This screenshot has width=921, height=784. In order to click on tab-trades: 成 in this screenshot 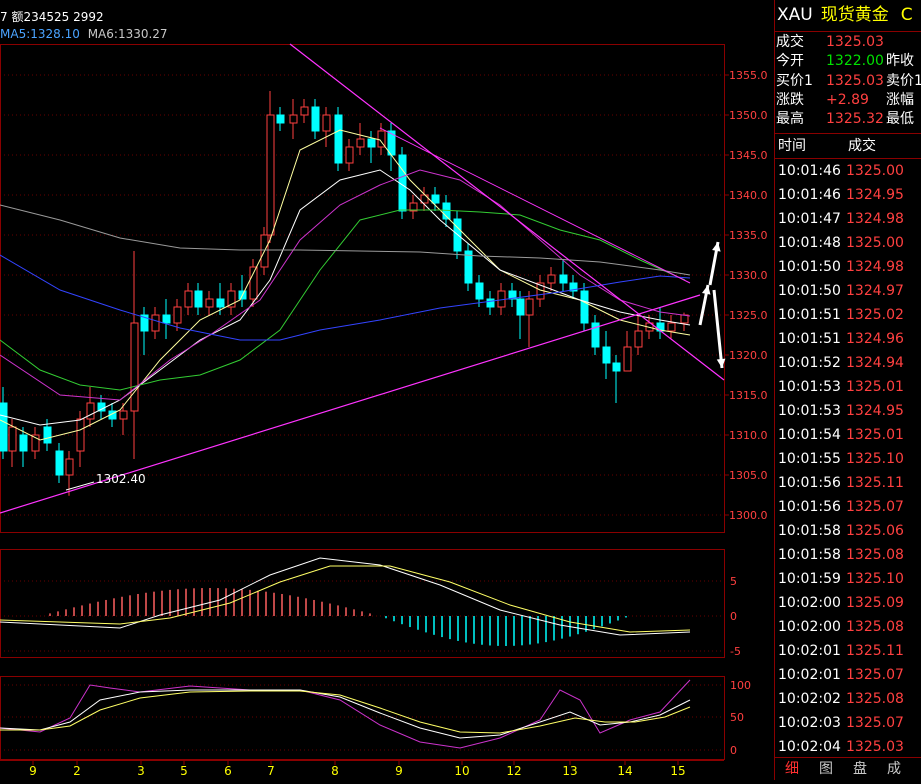, I will do `click(894, 769)`.